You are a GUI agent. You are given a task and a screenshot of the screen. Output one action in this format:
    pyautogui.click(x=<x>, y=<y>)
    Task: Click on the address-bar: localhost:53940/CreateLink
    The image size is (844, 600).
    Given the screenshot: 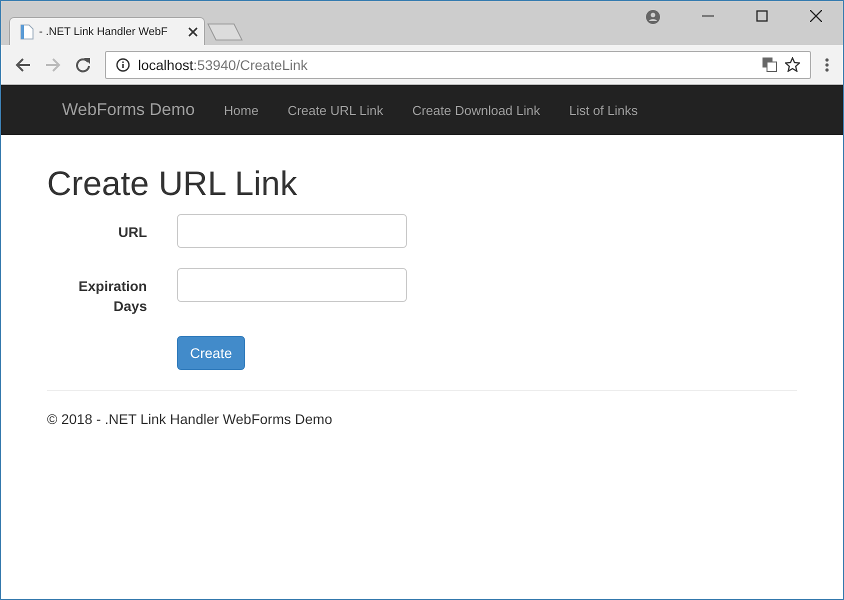 What is the action you would take?
    pyautogui.click(x=458, y=64)
    